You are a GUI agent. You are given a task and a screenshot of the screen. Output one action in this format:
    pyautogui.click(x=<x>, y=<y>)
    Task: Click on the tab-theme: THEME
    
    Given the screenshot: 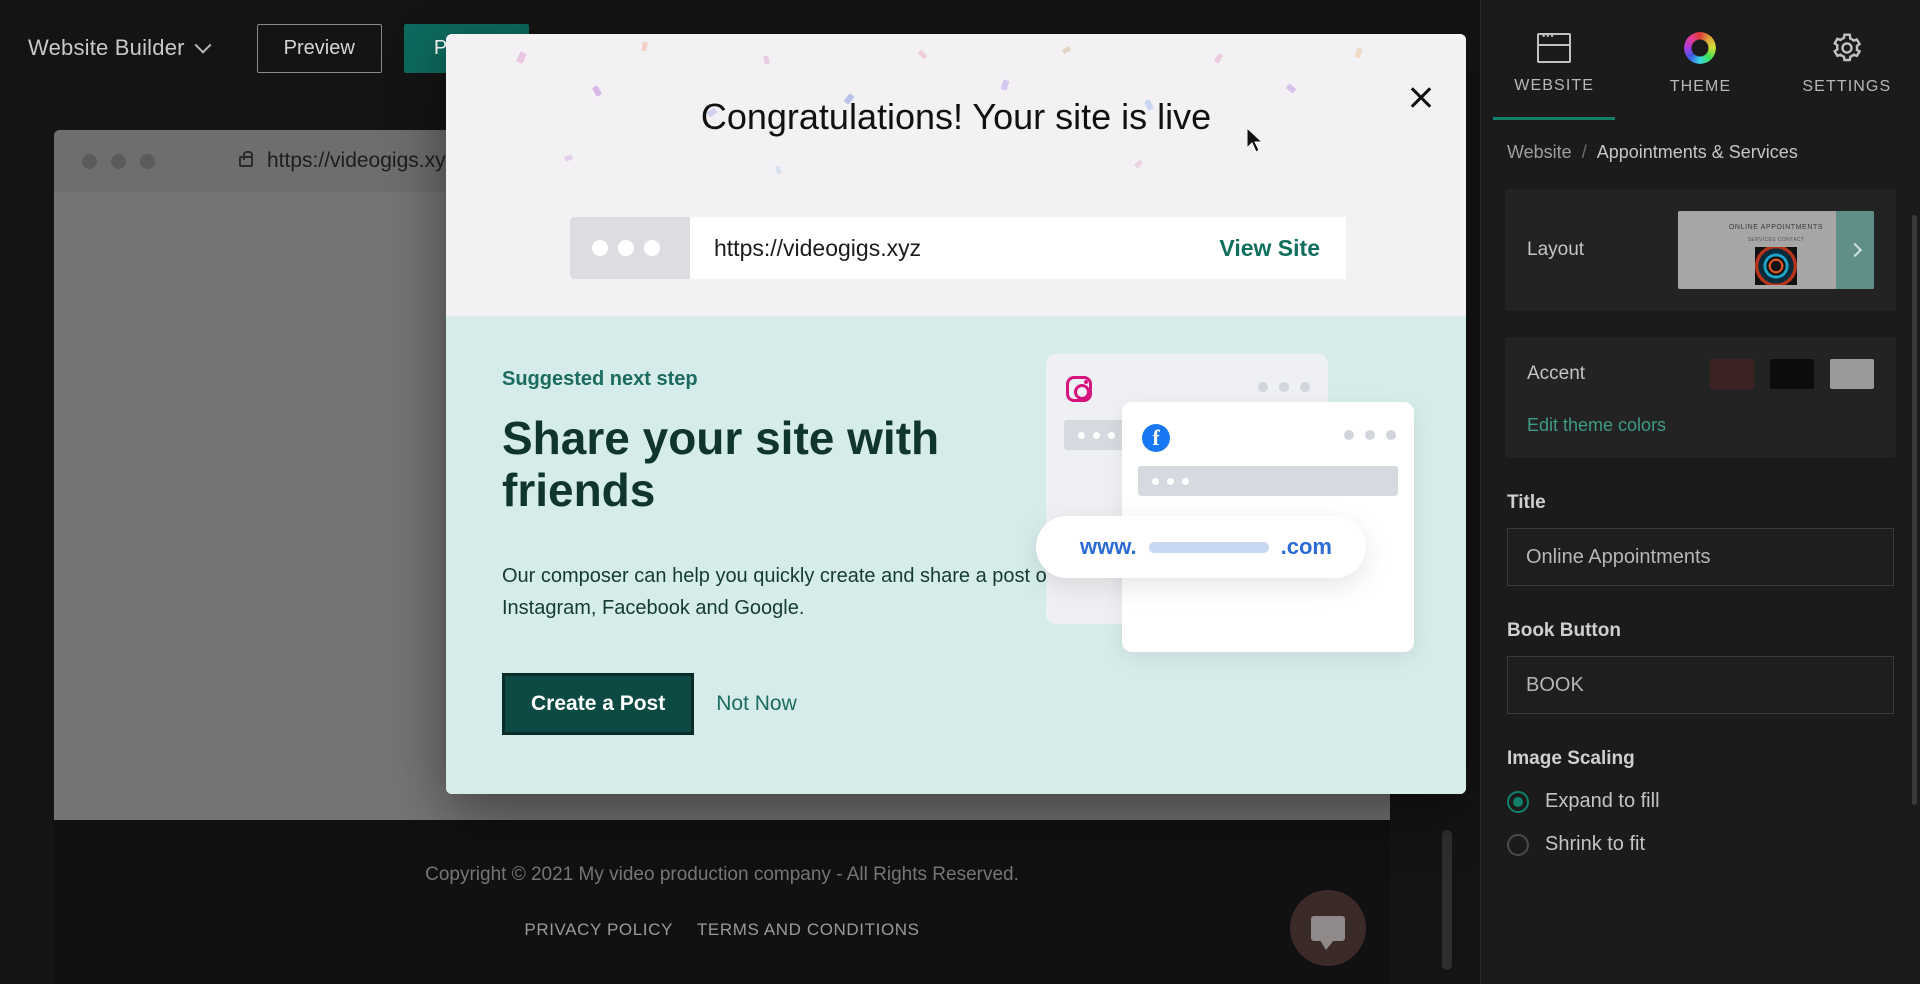 What is the action you would take?
    pyautogui.click(x=1700, y=60)
    